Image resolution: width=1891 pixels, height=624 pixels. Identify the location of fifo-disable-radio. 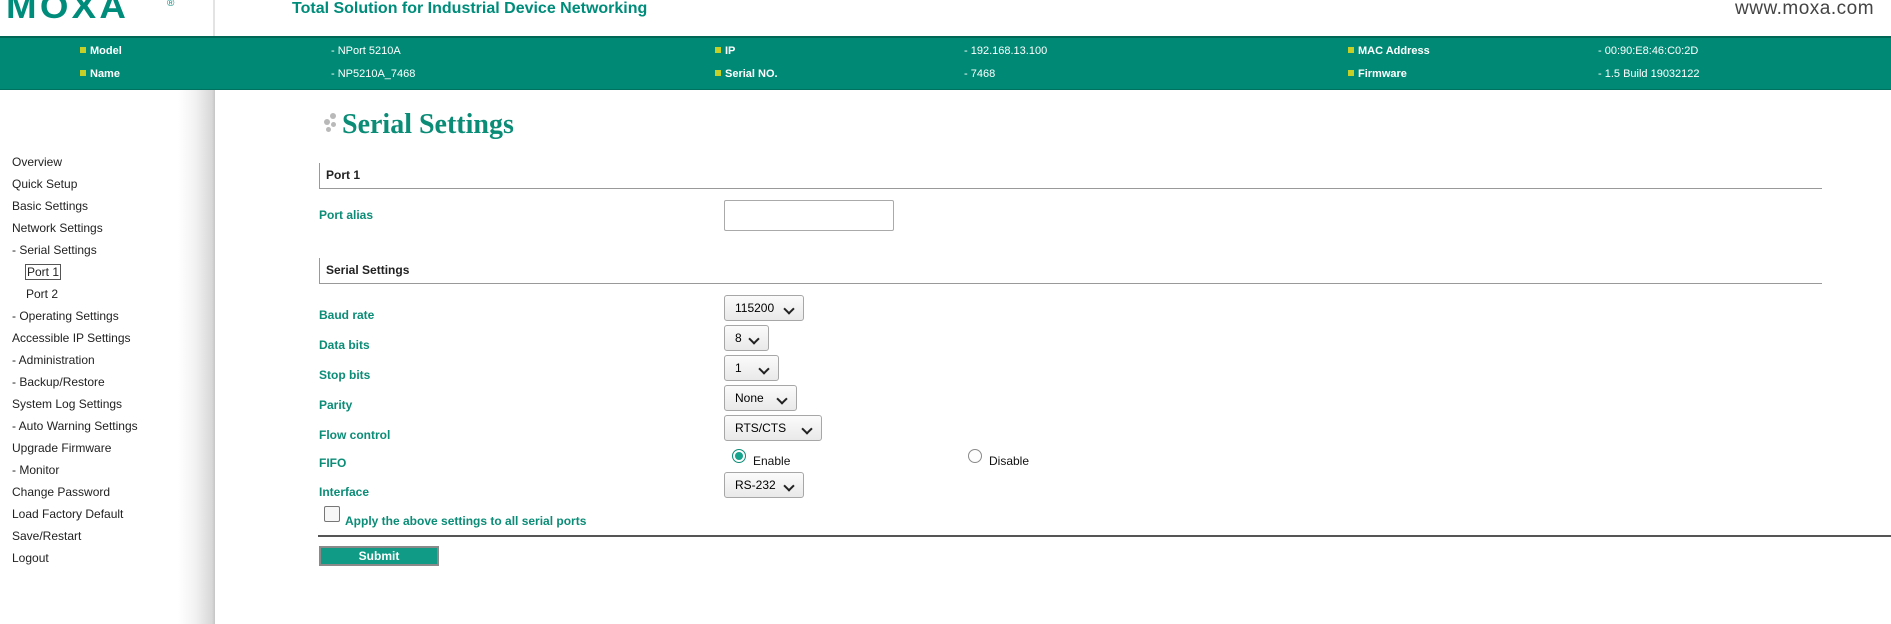
(975, 456).